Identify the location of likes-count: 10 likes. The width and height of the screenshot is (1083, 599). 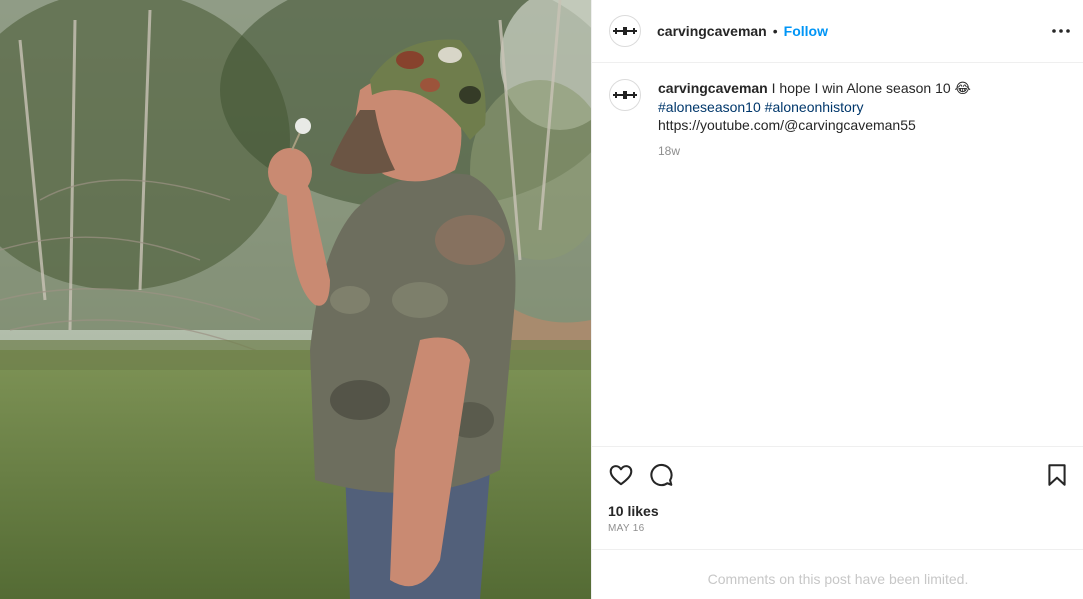
(633, 511).